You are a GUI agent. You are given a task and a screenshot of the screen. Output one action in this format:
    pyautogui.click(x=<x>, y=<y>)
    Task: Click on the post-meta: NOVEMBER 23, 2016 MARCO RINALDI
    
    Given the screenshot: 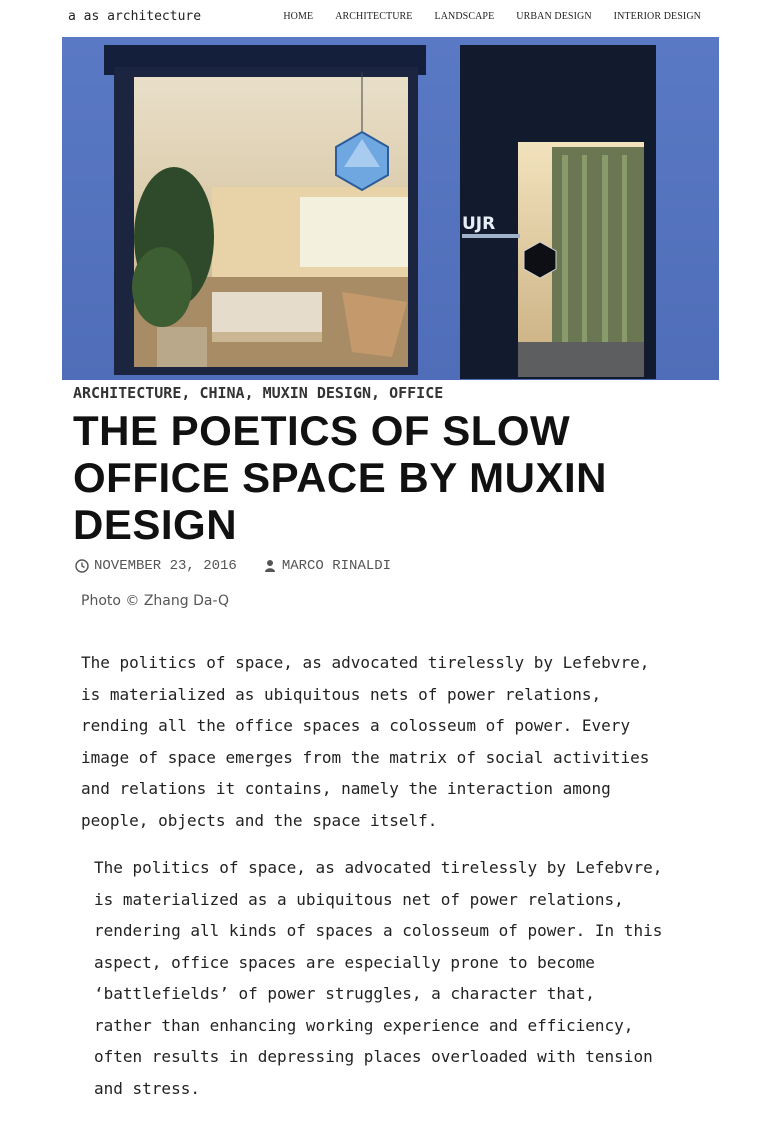 What is the action you would take?
    pyautogui.click(x=233, y=566)
    